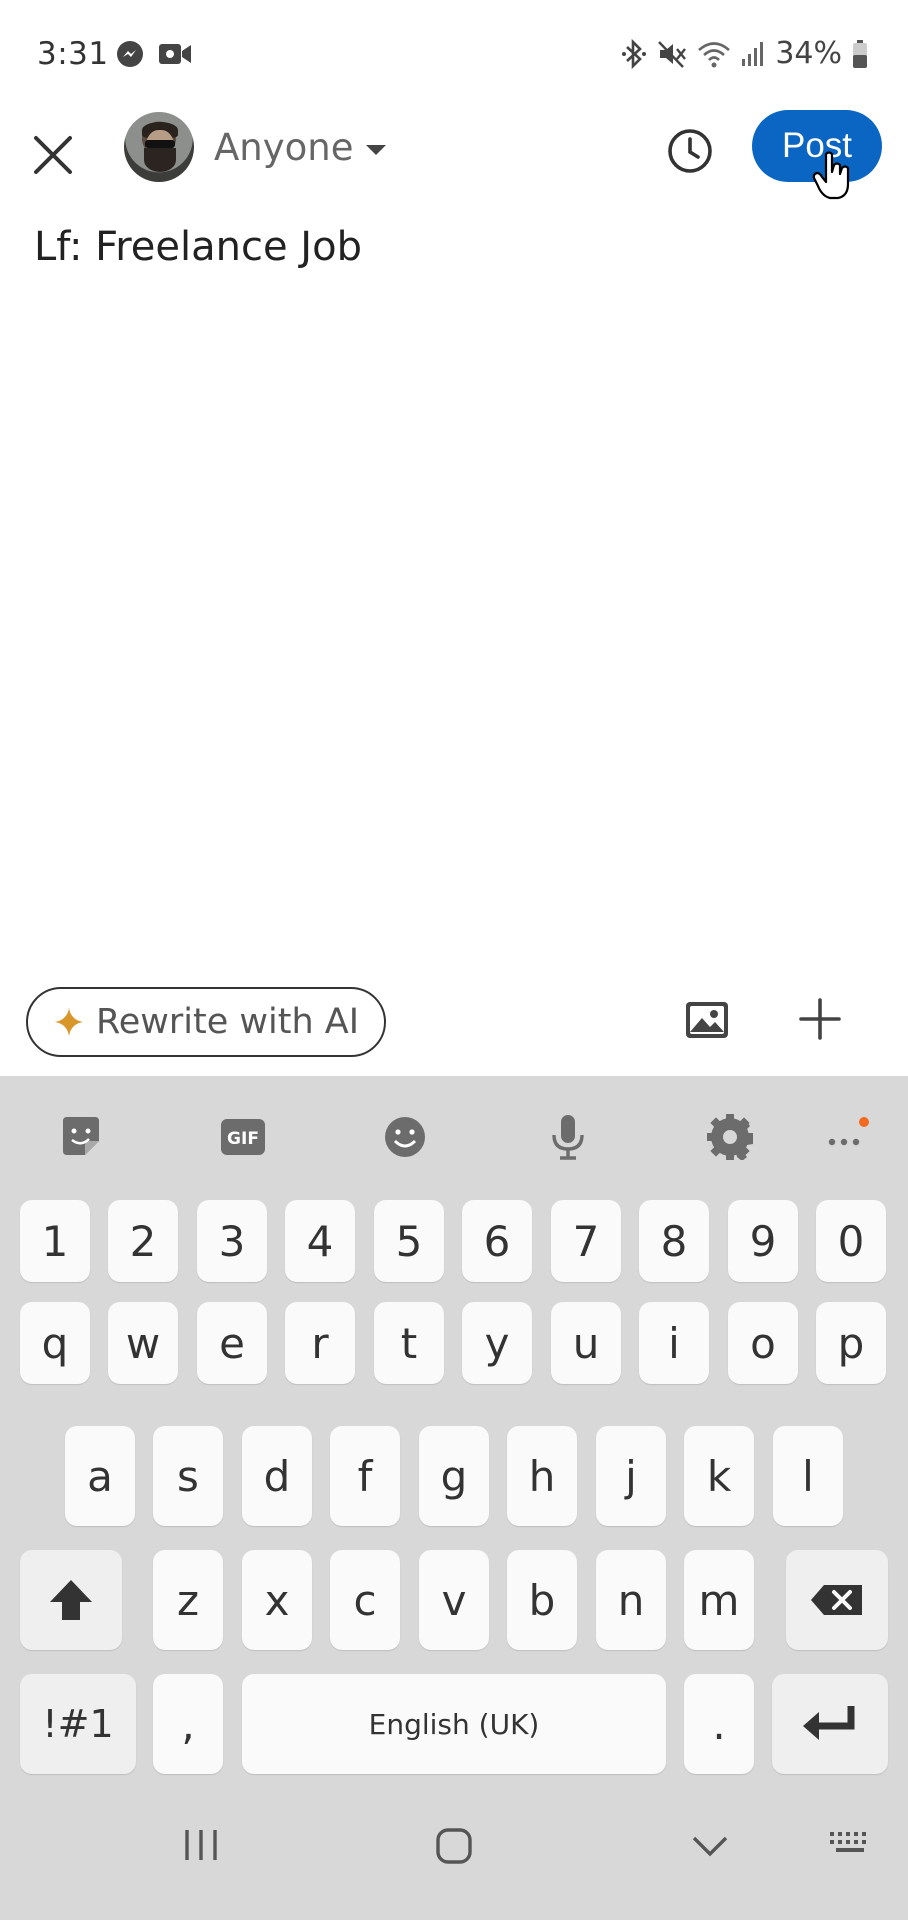  I want to click on recent-apps-button, so click(201, 1847).